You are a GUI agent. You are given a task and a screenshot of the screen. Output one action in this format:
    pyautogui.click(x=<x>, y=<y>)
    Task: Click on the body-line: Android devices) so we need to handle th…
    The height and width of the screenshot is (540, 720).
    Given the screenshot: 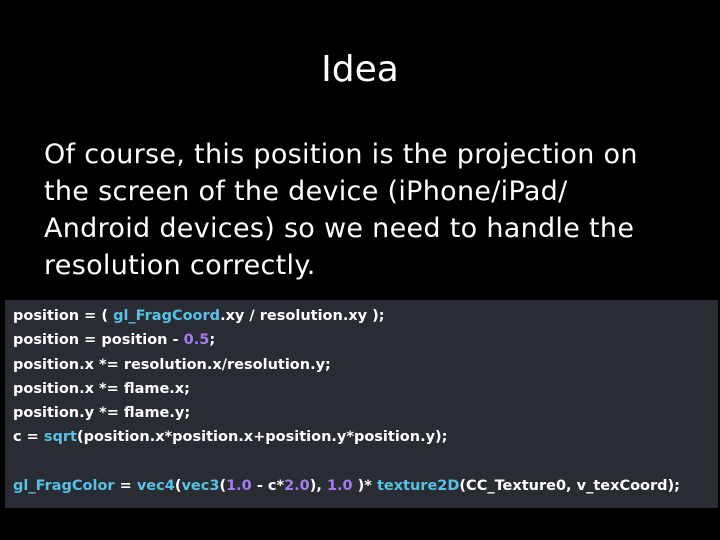 What is the action you would take?
    pyautogui.click(x=339, y=228)
    